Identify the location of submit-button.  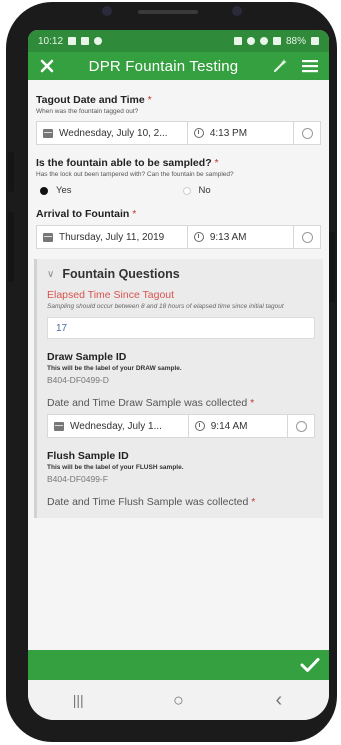
(310, 665).